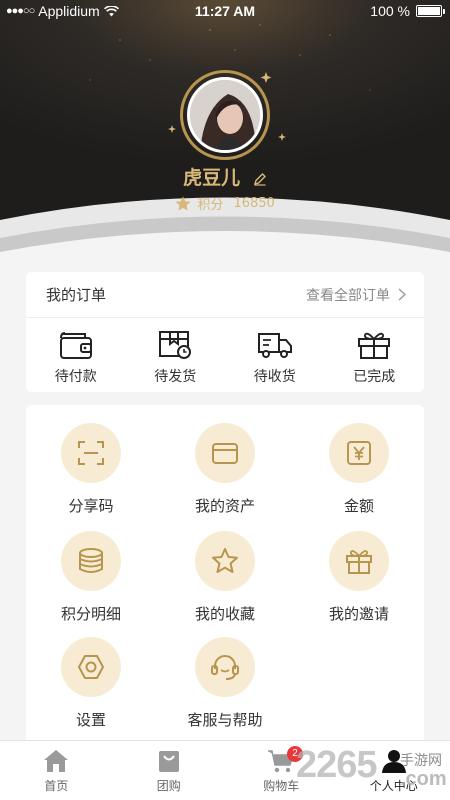  Describe the element at coordinates (225, 469) in the screenshot. I see `menu-my-assets: 我的资产` at that location.